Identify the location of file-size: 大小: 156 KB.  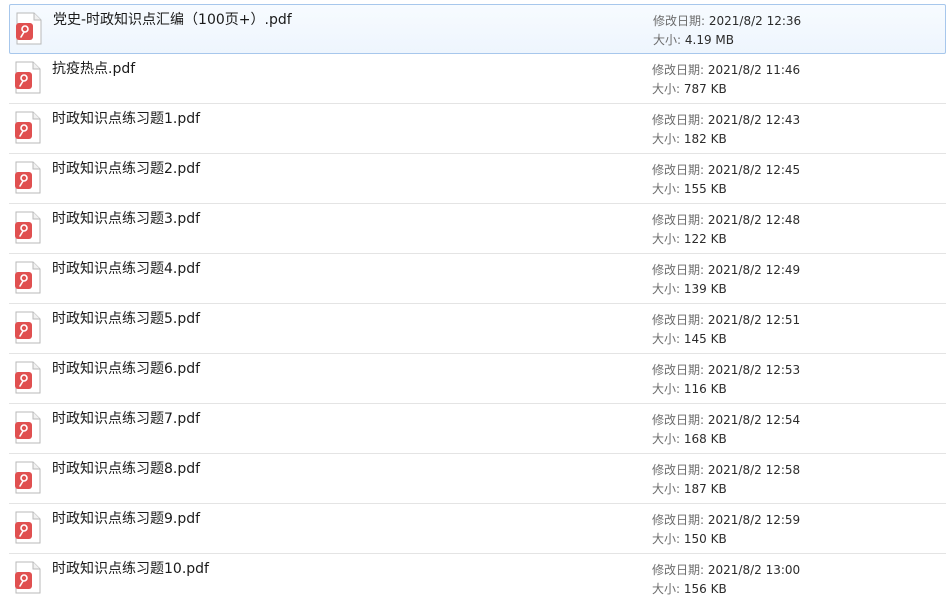
(689, 589).